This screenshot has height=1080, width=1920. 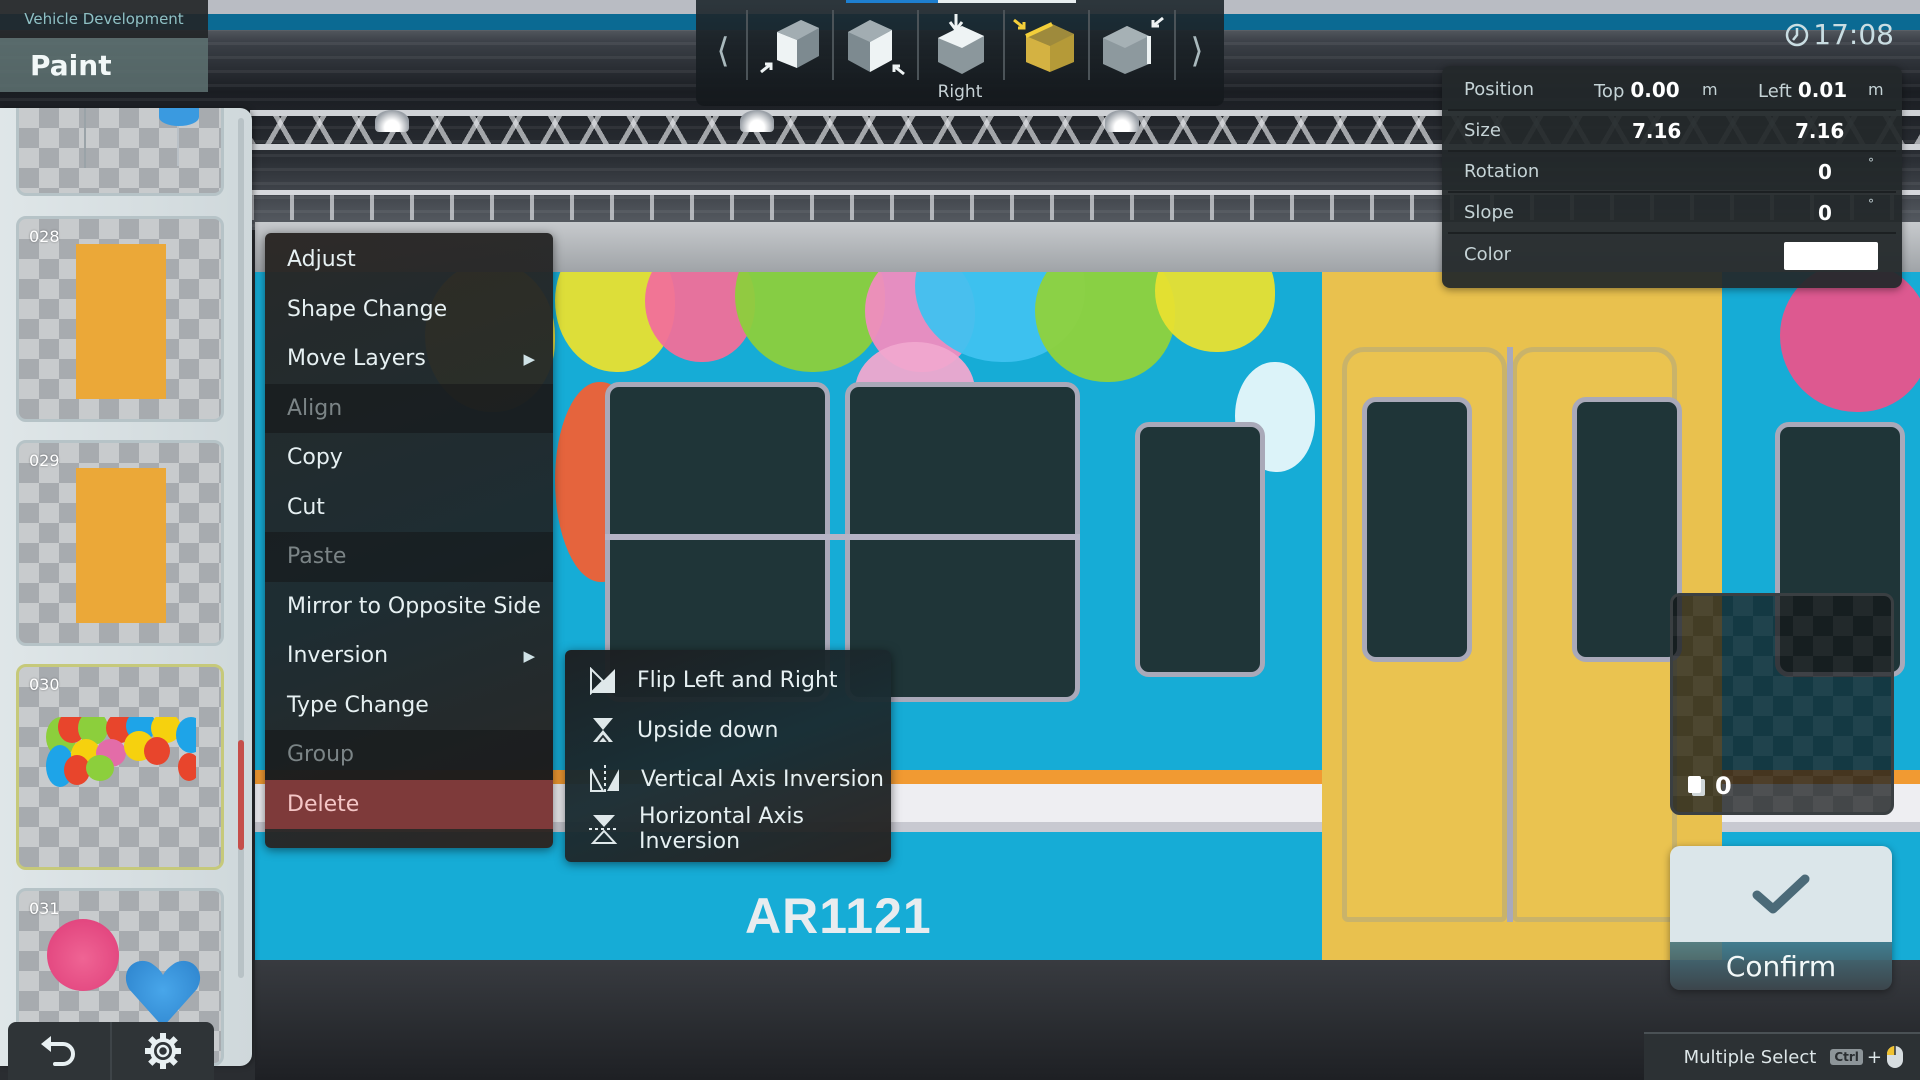 I want to click on selection-count: 0, so click(x=1723, y=786).